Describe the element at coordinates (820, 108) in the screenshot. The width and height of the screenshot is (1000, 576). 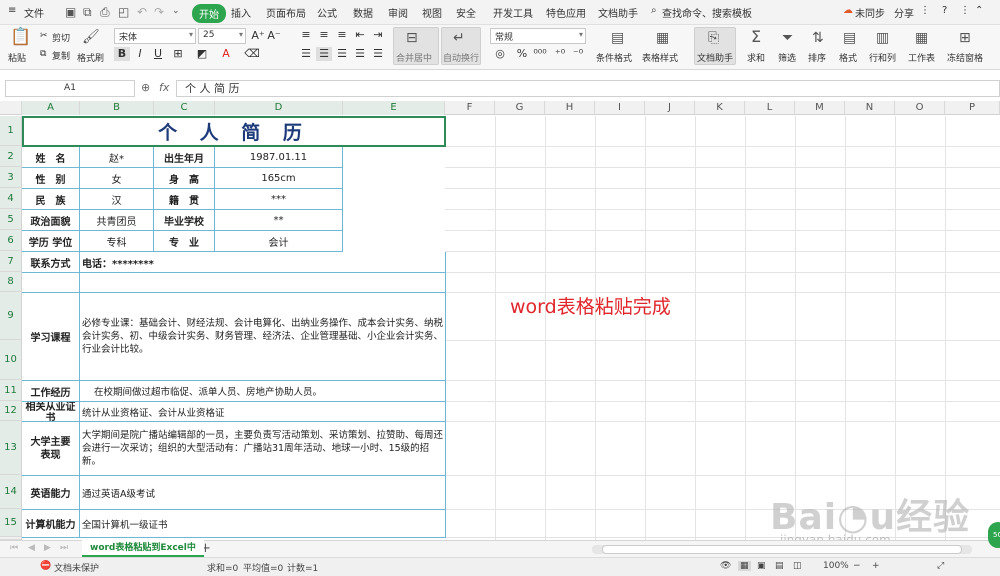
I see `column-header: M` at that location.